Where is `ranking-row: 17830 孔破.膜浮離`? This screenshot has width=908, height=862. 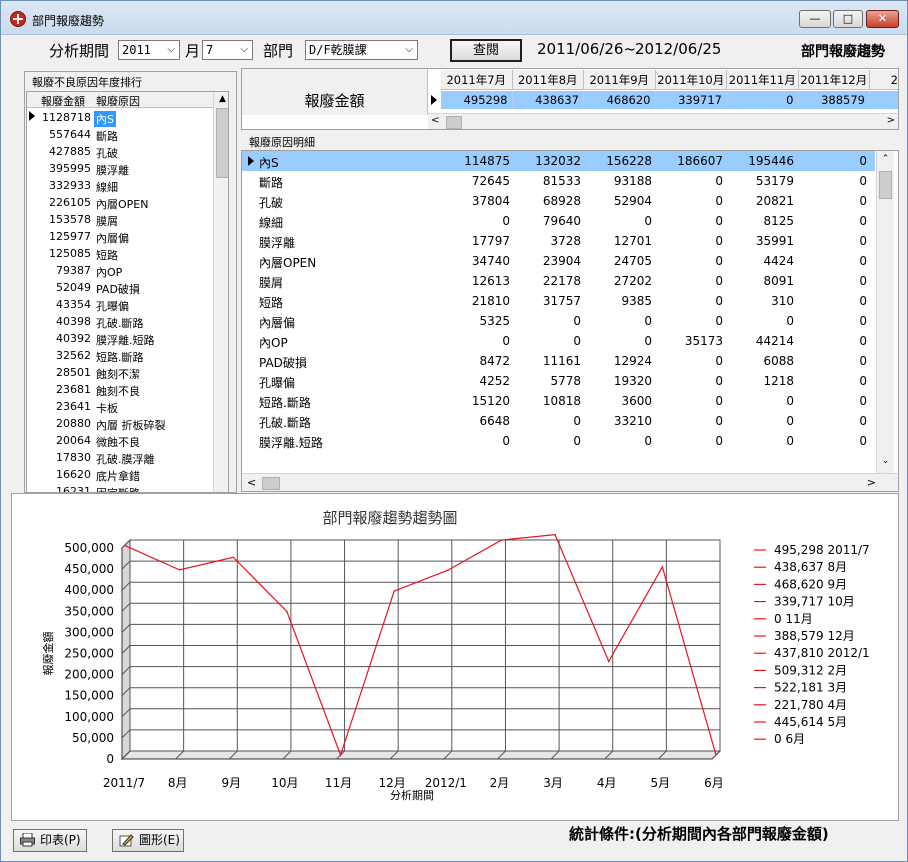 ranking-row: 17830 孔破.膜浮離 is located at coordinates (120, 457).